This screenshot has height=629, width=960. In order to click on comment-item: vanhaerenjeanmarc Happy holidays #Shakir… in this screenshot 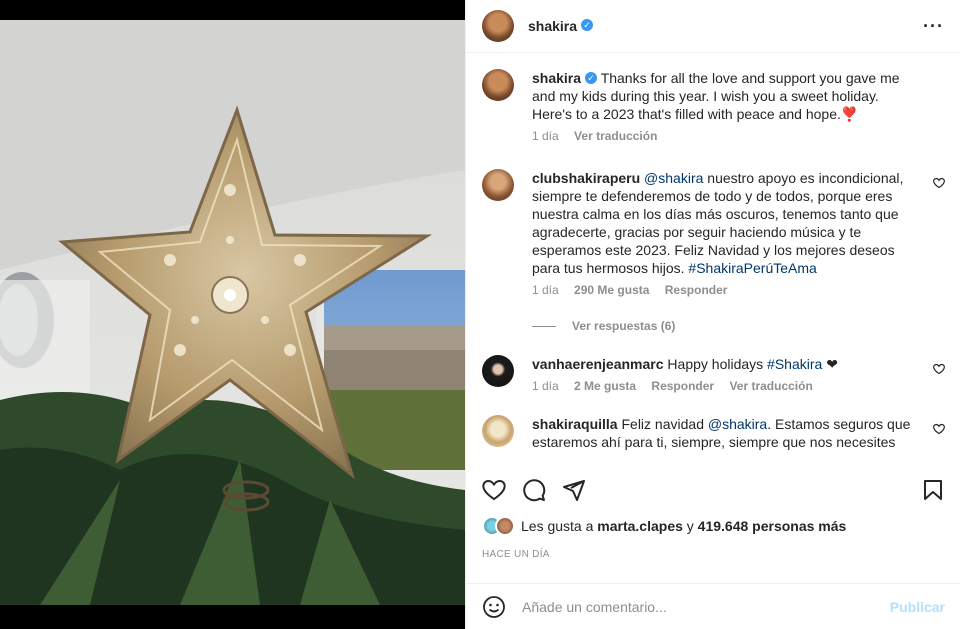, I will do `click(713, 374)`.